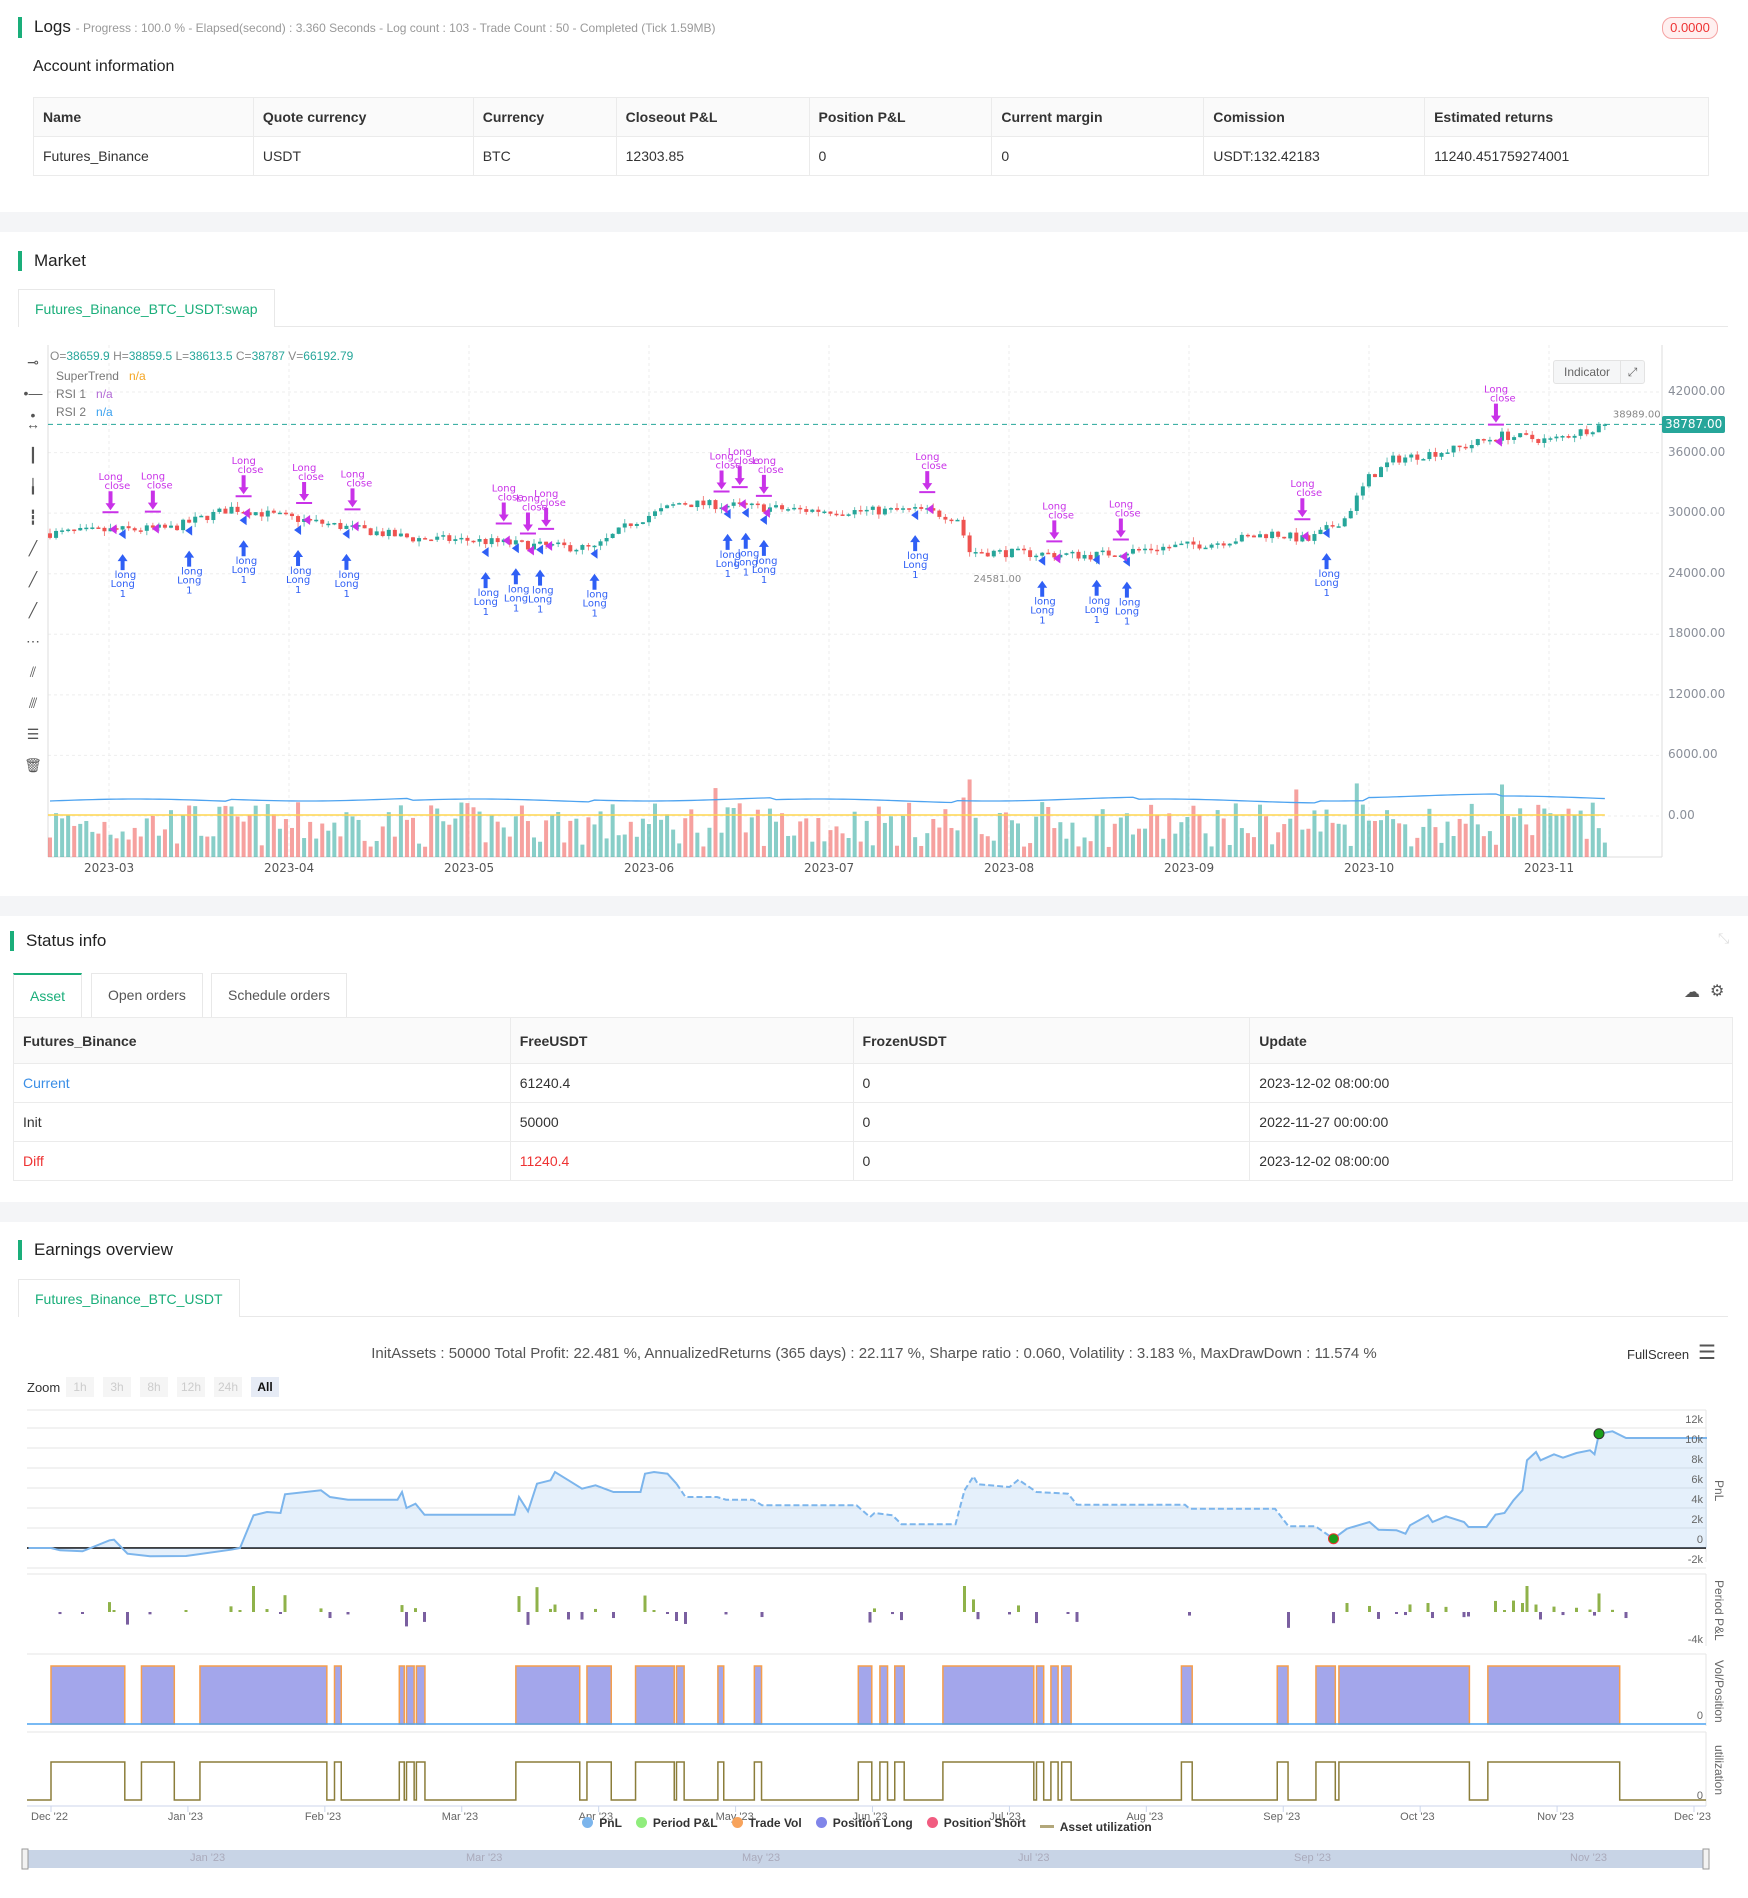 Image resolution: width=1748 pixels, height=1898 pixels. What do you see at coordinates (117, 1387) in the screenshot?
I see `zoom-button: 3h` at bounding box center [117, 1387].